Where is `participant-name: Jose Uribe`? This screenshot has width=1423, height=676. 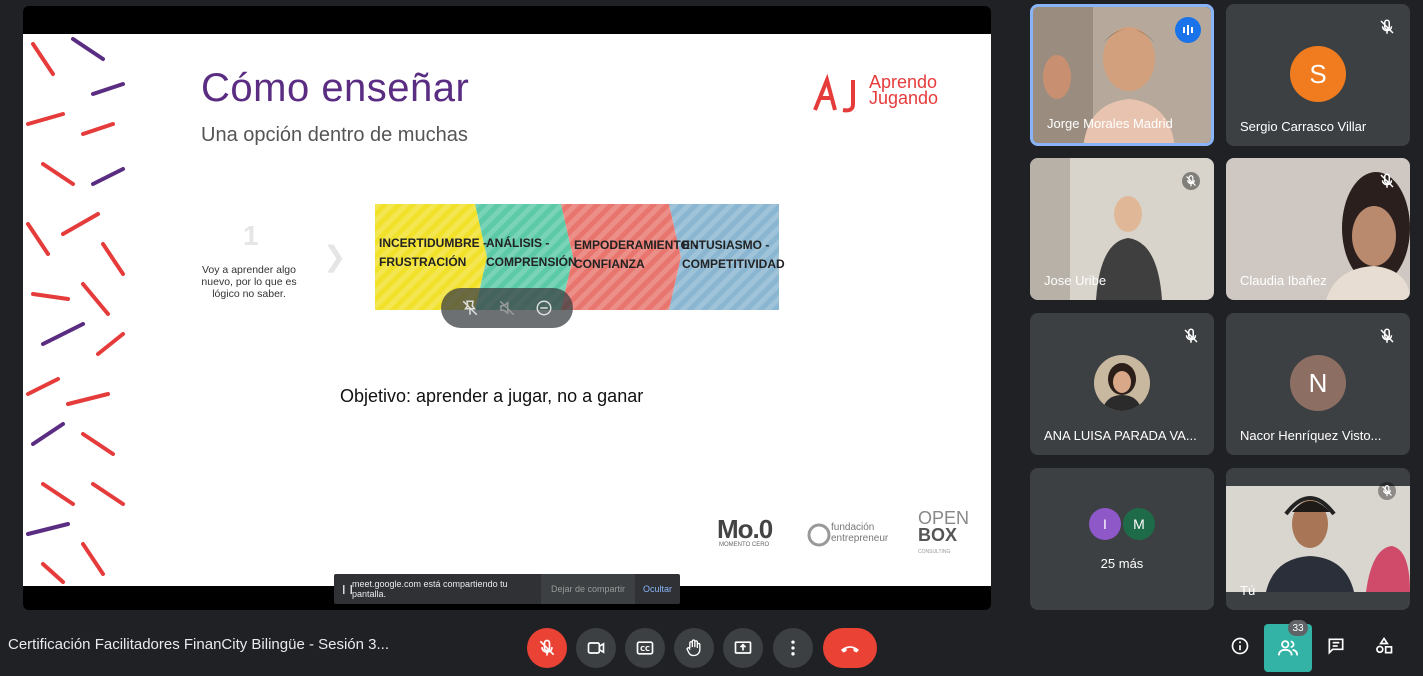 participant-name: Jose Uribe is located at coordinates (1075, 280).